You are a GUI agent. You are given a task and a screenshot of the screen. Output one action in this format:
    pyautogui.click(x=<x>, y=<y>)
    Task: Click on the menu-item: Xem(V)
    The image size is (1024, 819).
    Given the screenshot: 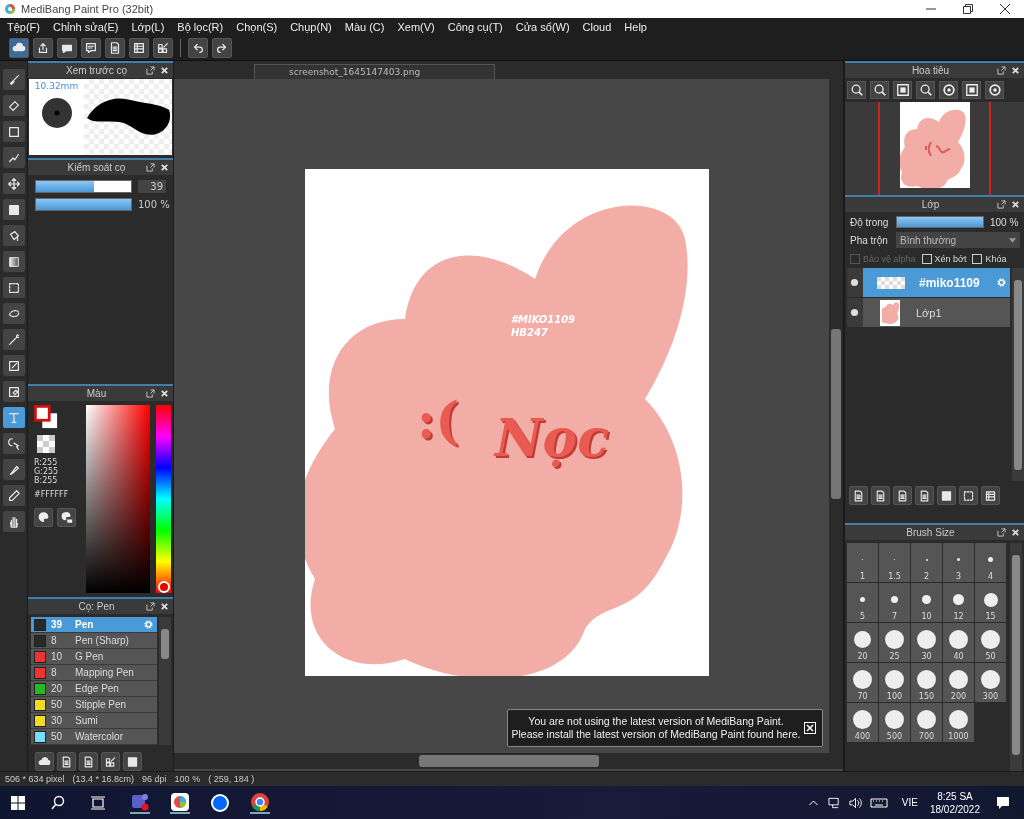 What is the action you would take?
    pyautogui.click(x=416, y=27)
    